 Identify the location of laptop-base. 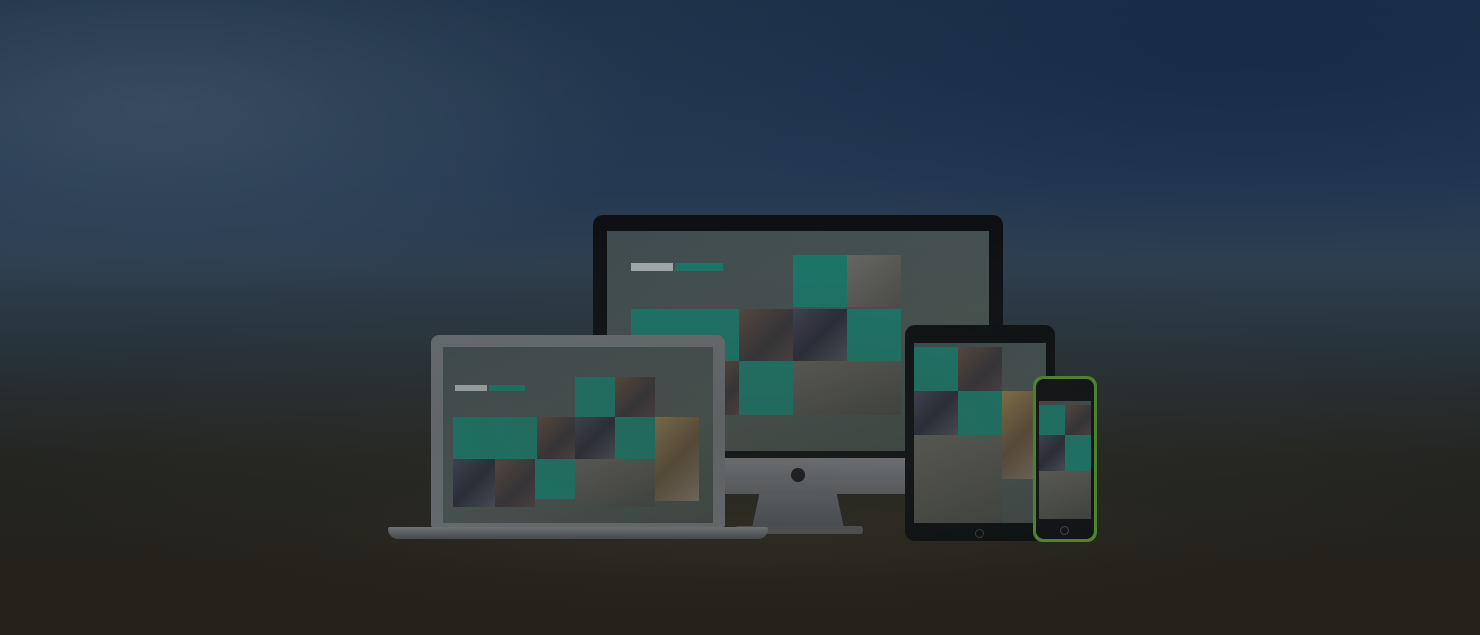
(578, 533).